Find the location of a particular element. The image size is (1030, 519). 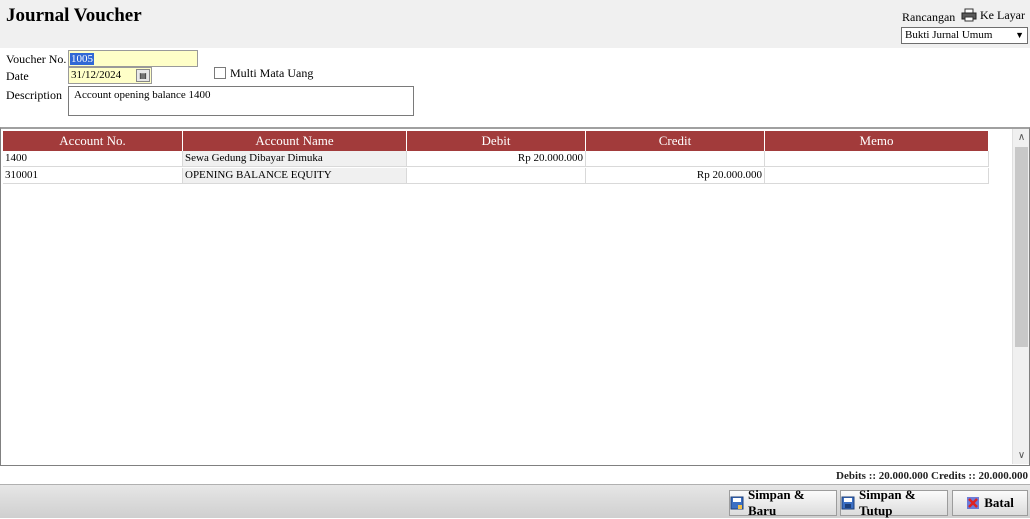

cell-credit: Rp 20.000.000 is located at coordinates (675, 176).